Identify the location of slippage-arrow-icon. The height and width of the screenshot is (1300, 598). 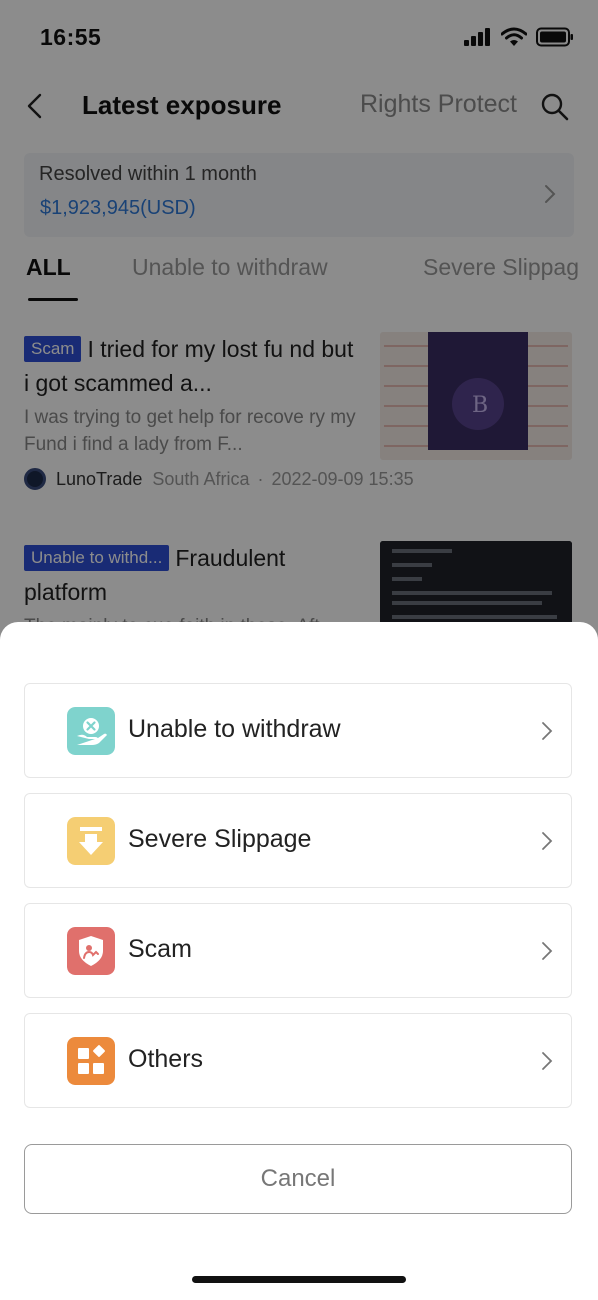
(91, 841).